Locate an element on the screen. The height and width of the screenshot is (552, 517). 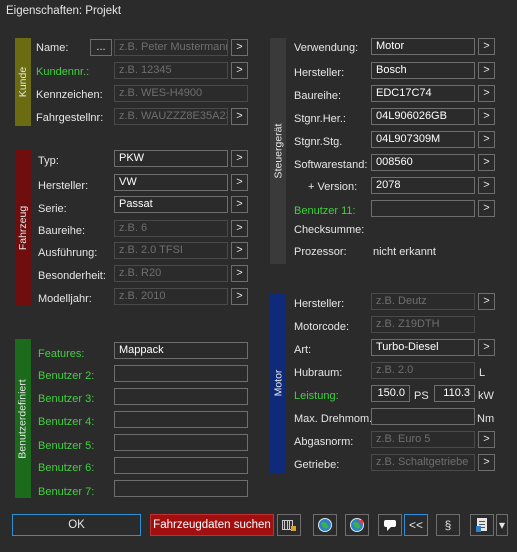
getriebe-arrow-button: > is located at coordinates (486, 462).